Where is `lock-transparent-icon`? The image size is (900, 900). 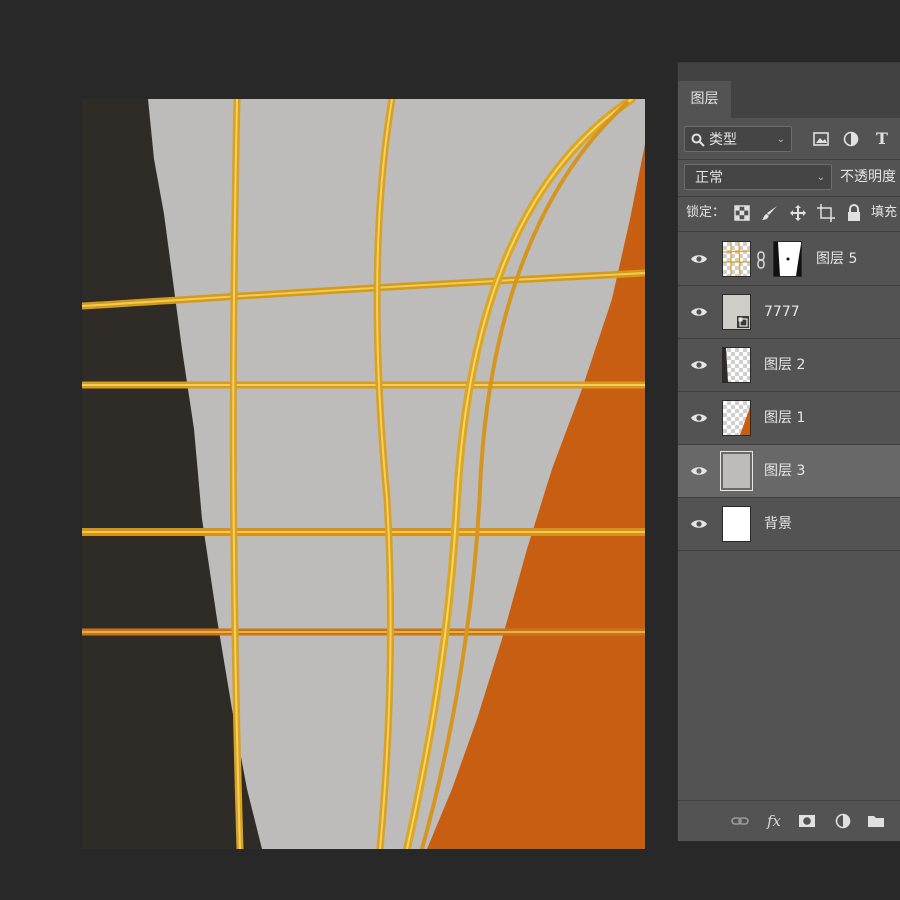
lock-transparent-icon is located at coordinates (742, 213).